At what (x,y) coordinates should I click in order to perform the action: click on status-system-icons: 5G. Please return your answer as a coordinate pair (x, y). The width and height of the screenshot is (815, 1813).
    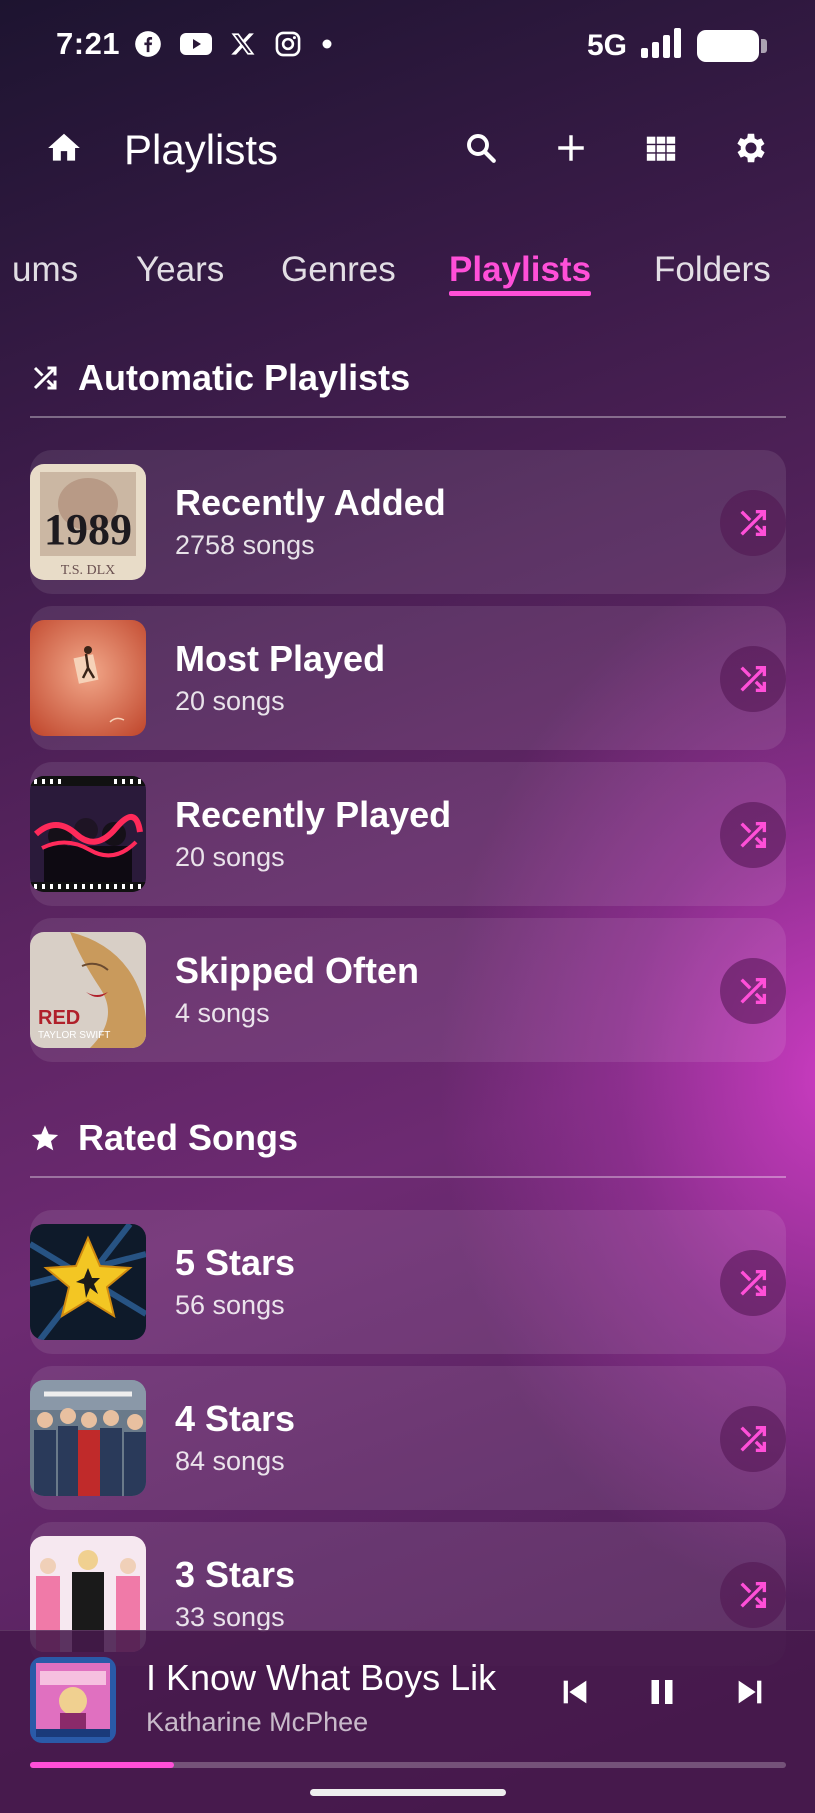
    Looking at the image, I should click on (676, 45).